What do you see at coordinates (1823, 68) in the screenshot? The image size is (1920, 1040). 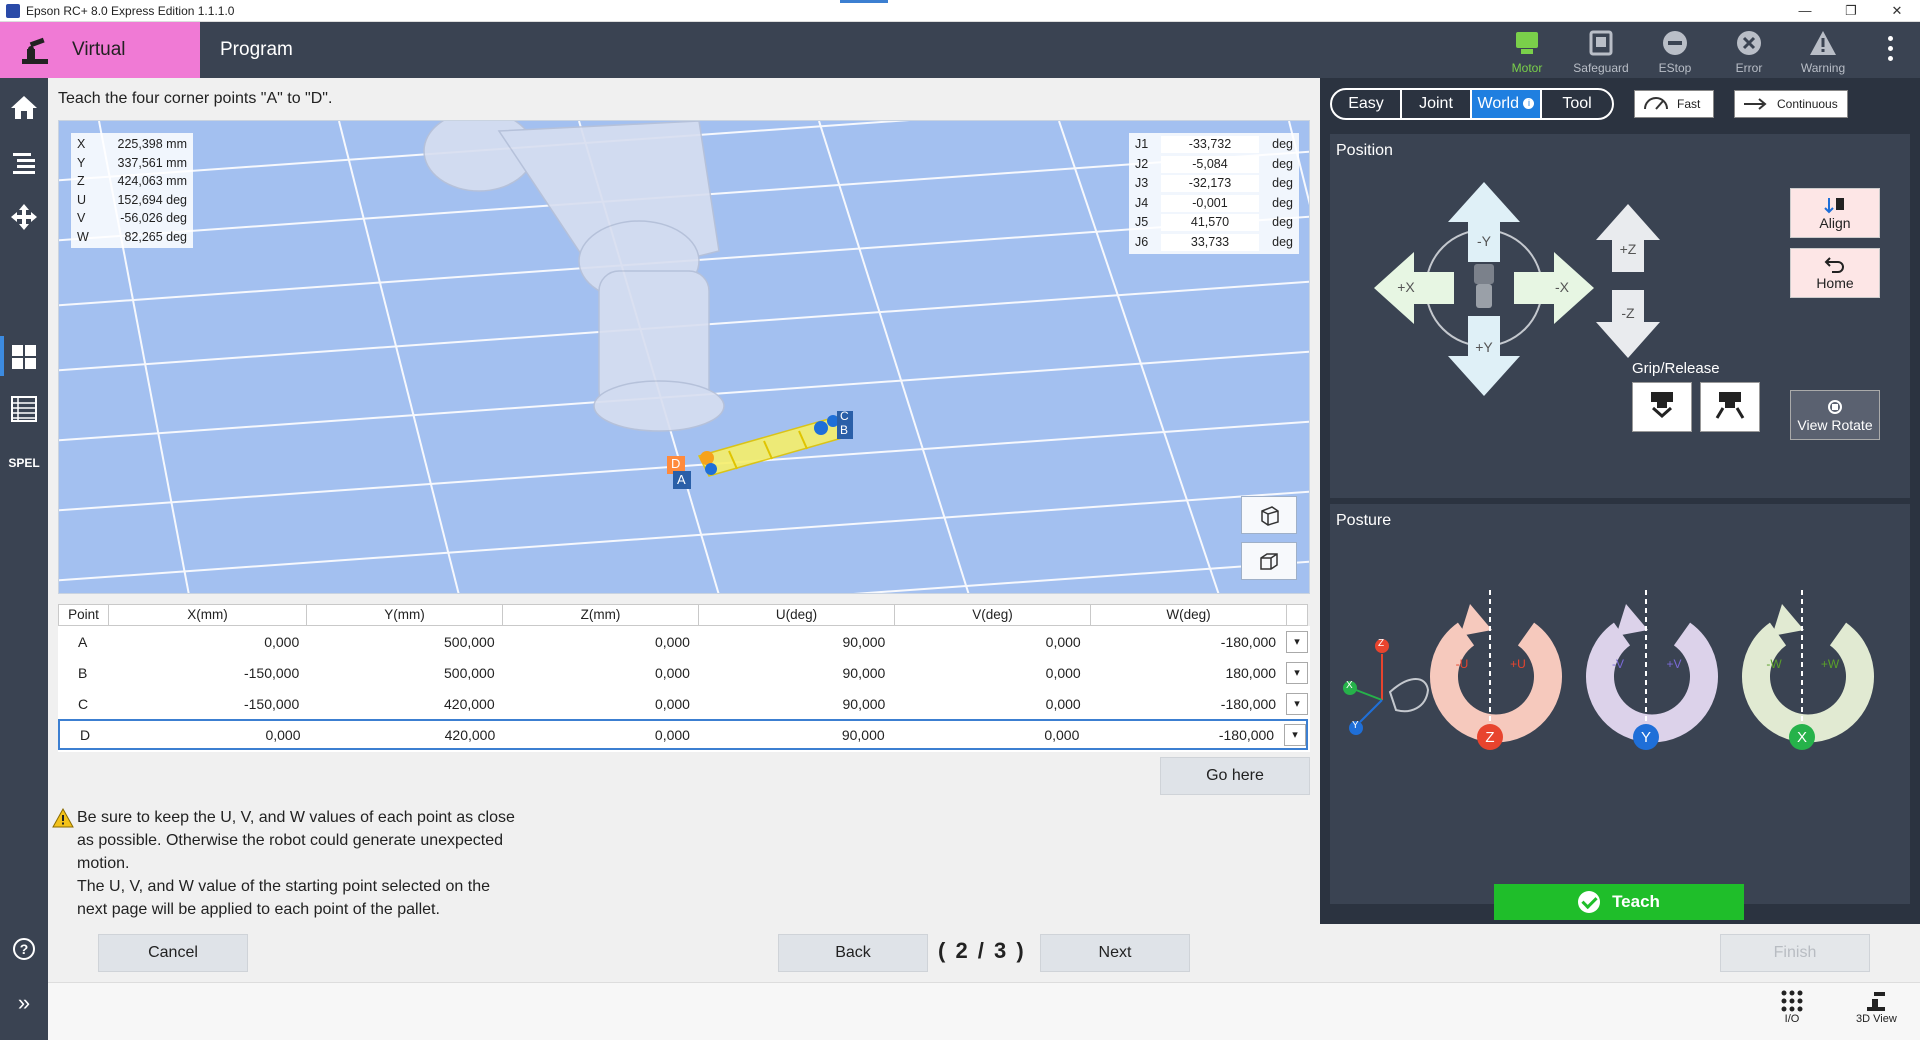 I see `warning-label: Warning` at bounding box center [1823, 68].